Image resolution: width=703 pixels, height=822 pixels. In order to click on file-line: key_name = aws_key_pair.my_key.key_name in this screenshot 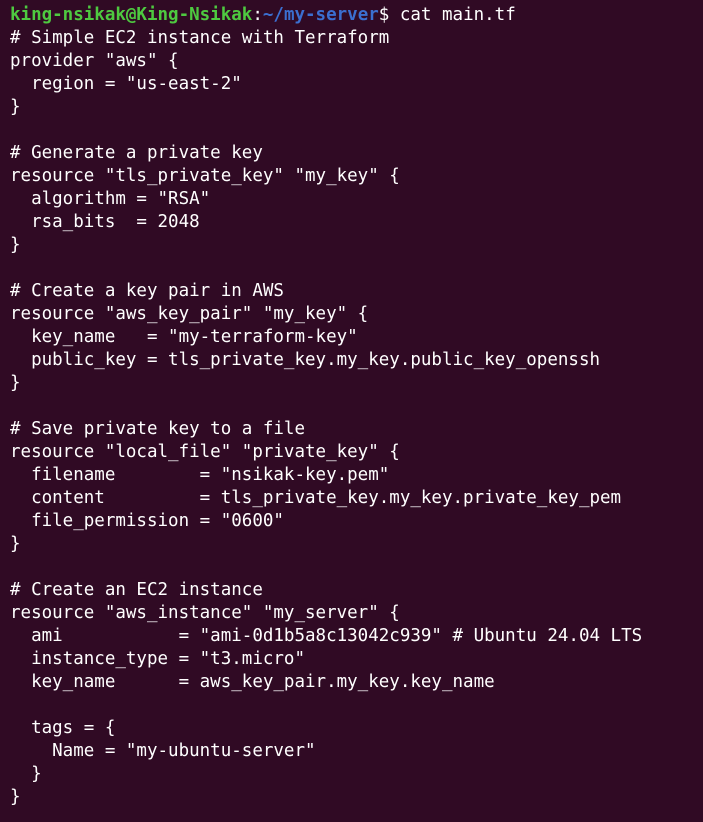, I will do `click(252, 682)`.